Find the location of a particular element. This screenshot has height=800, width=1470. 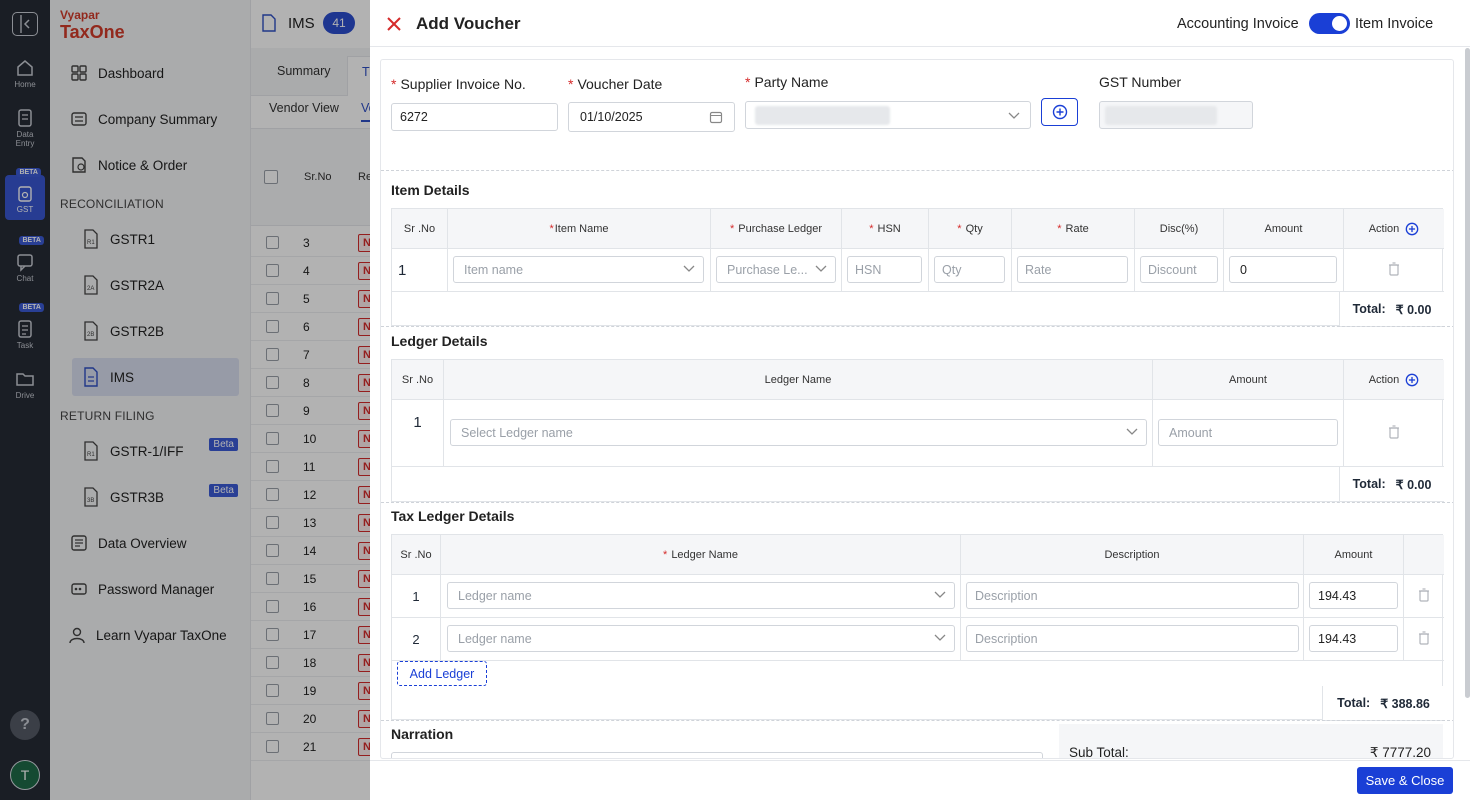

item-amount-input: 0 is located at coordinates (1283, 269).